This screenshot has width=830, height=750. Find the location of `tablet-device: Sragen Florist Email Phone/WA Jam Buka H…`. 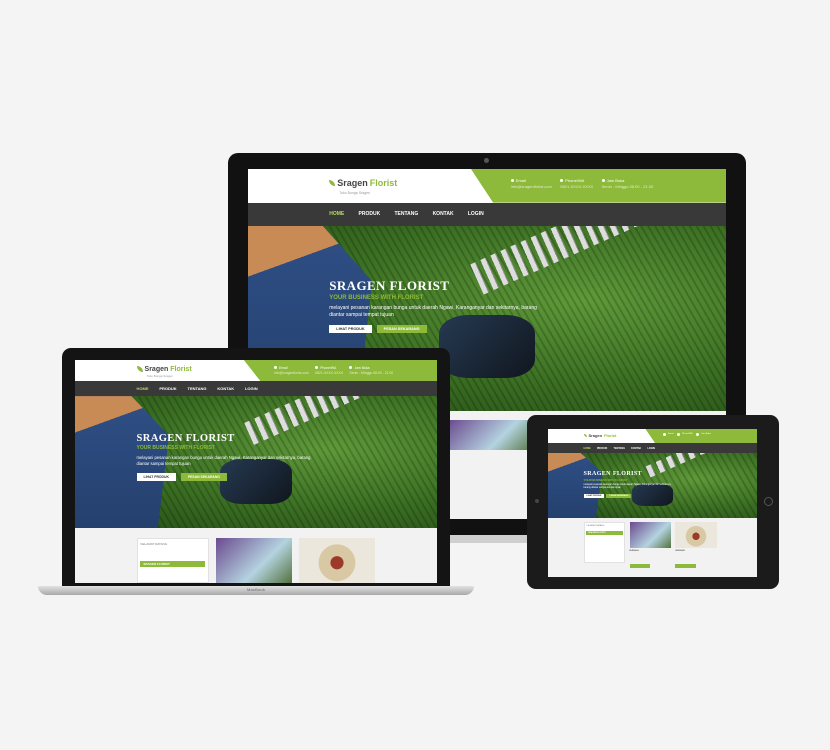

tablet-device: Sragen Florist Email Phone/WA Jam Buka H… is located at coordinates (653, 502).